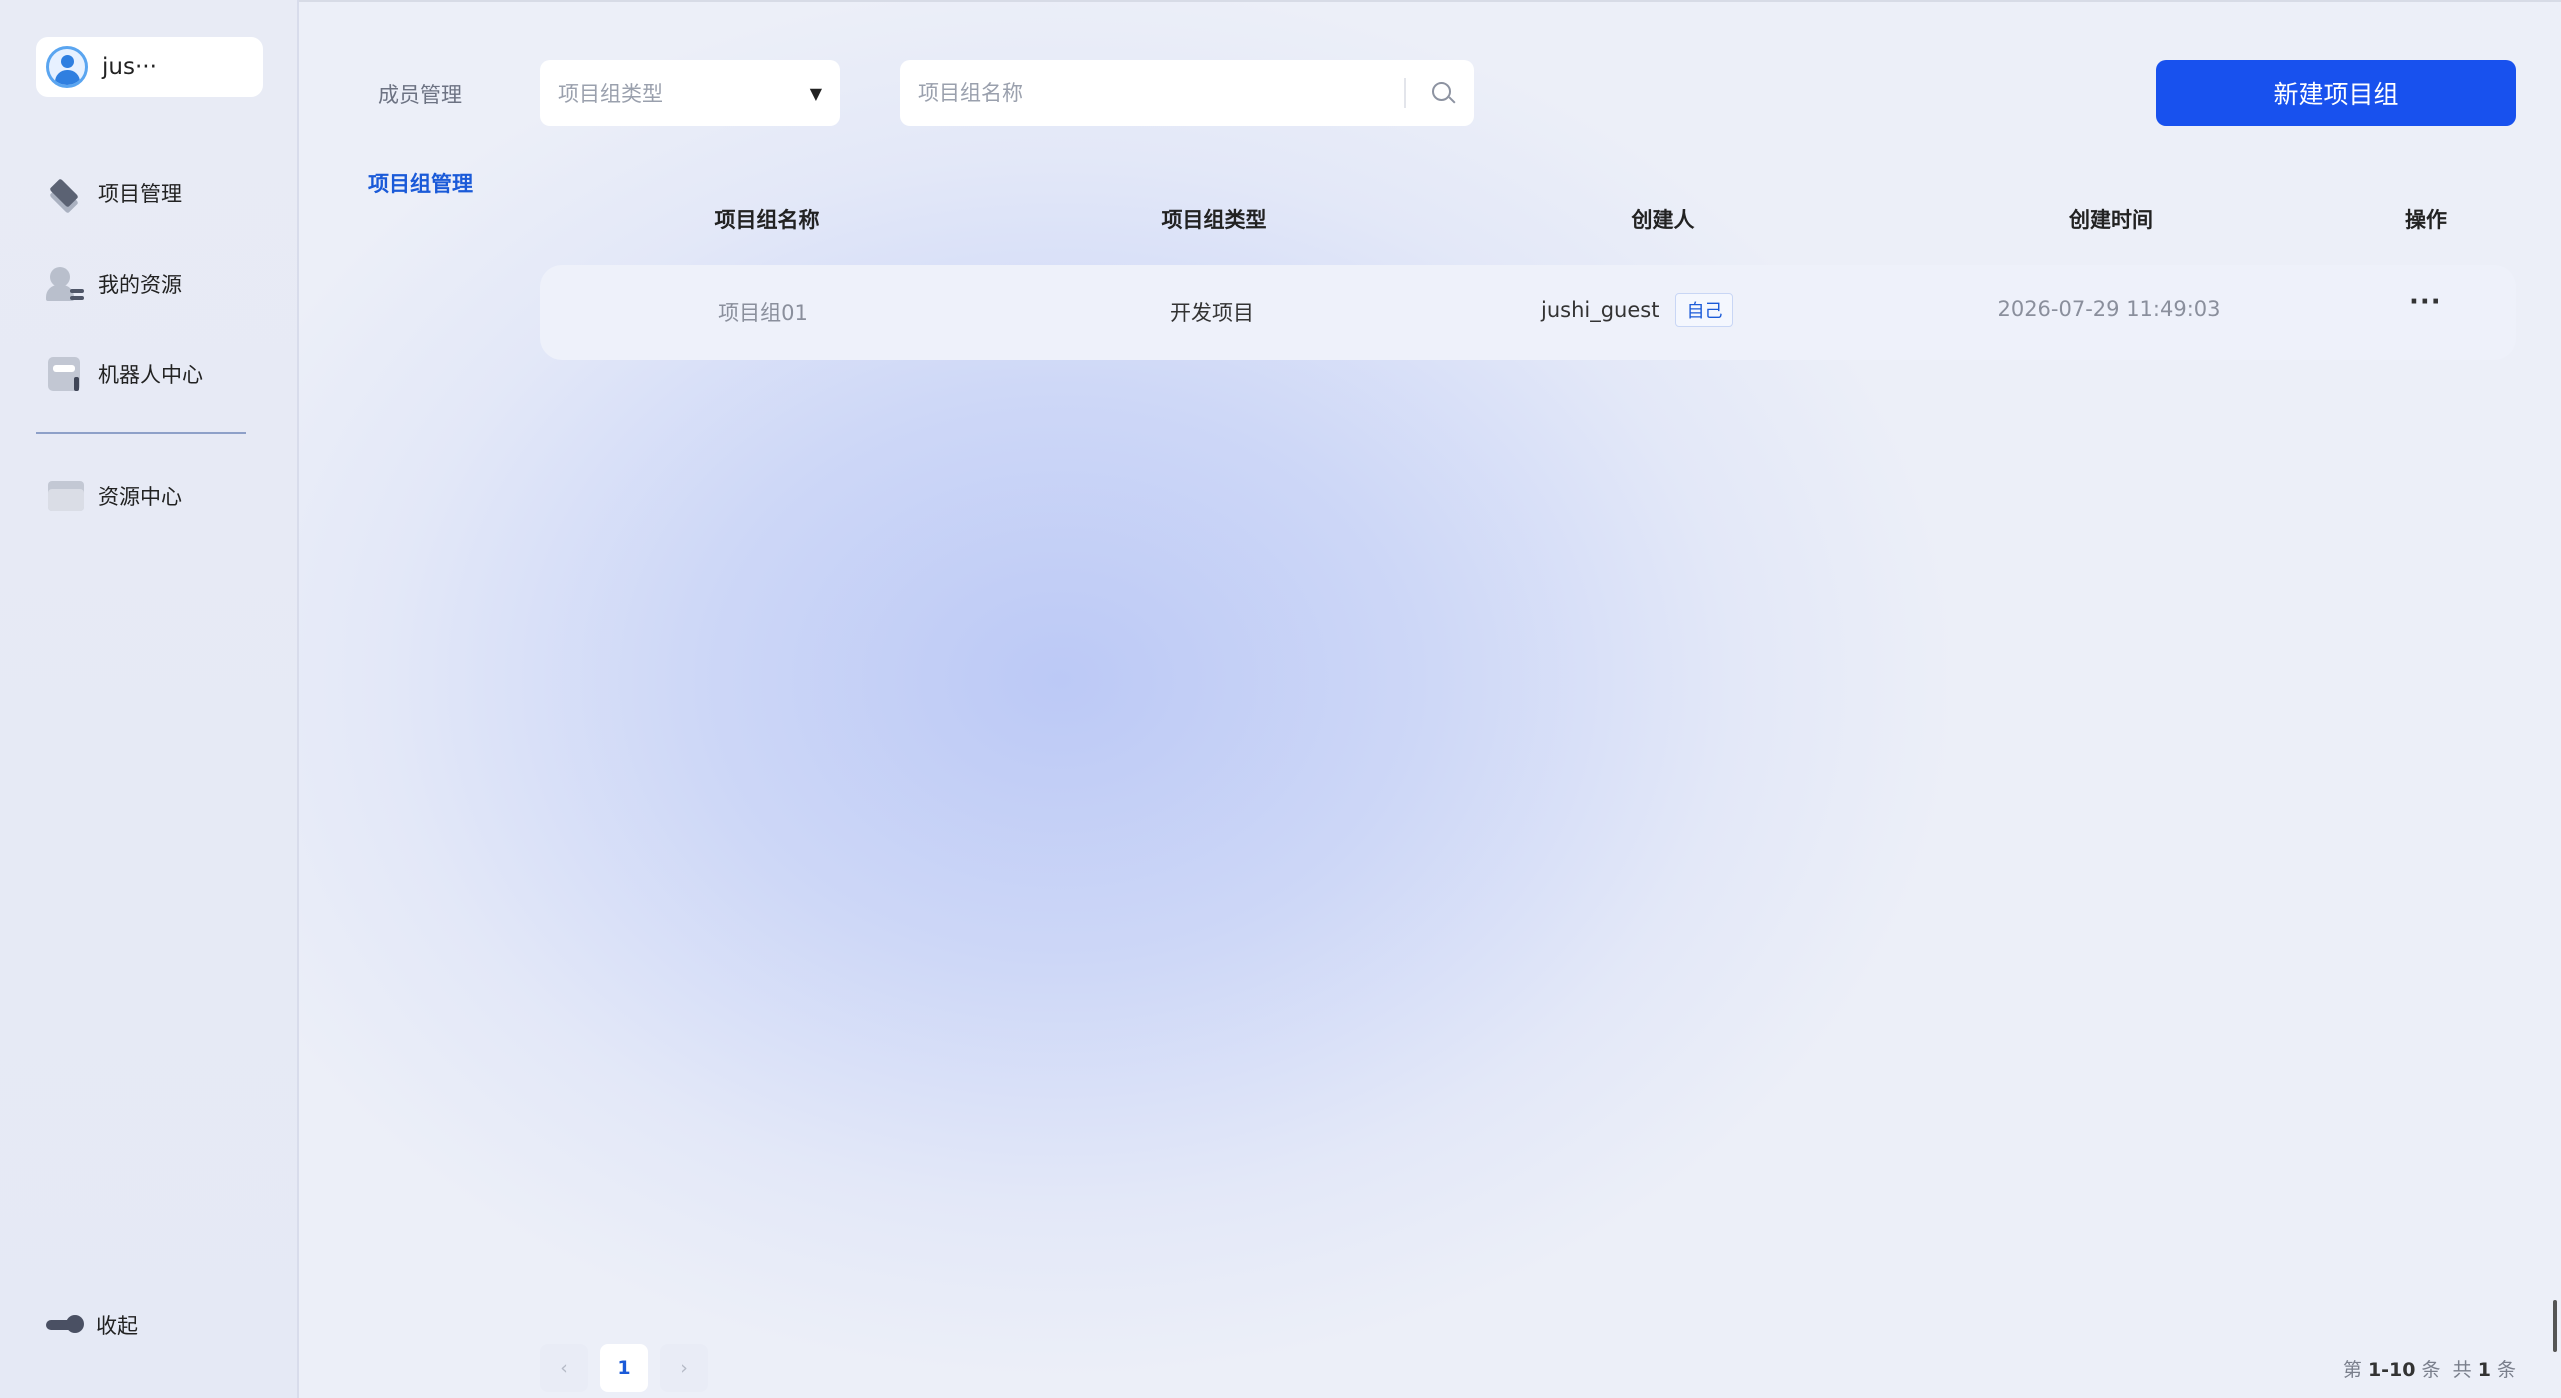 The image size is (2561, 1398). I want to click on robot-icon, so click(65, 374).